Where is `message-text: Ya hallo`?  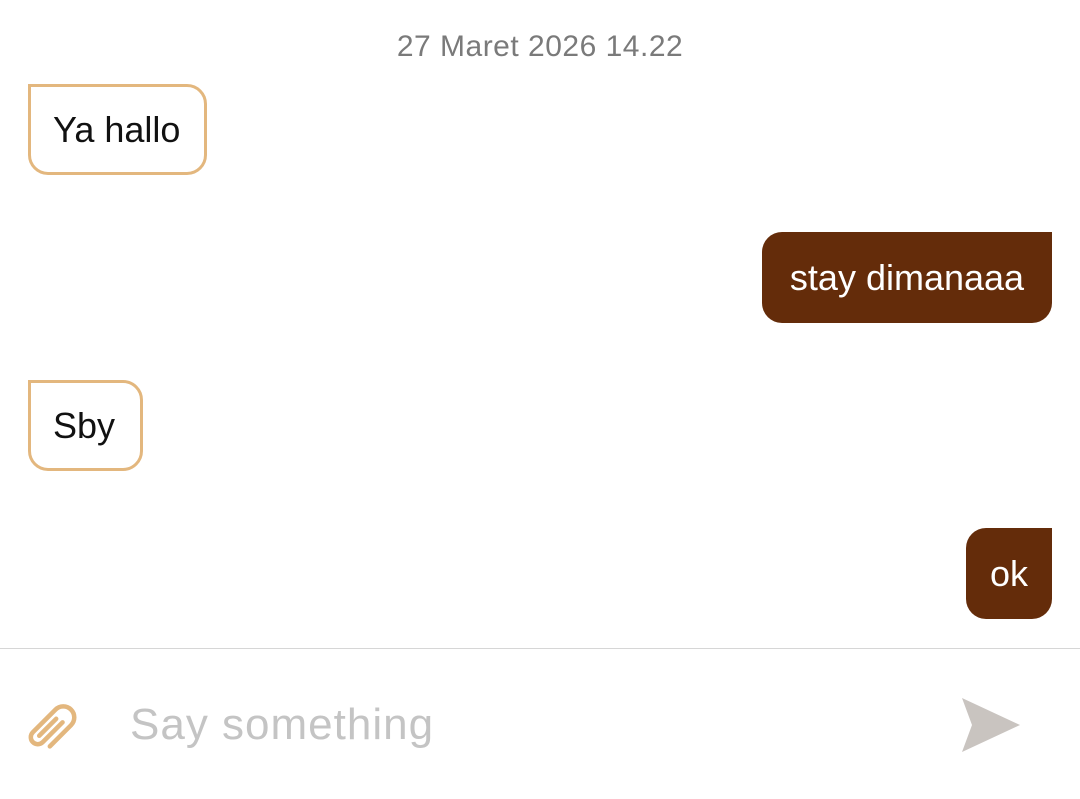 message-text: Ya hallo is located at coordinates (117, 129).